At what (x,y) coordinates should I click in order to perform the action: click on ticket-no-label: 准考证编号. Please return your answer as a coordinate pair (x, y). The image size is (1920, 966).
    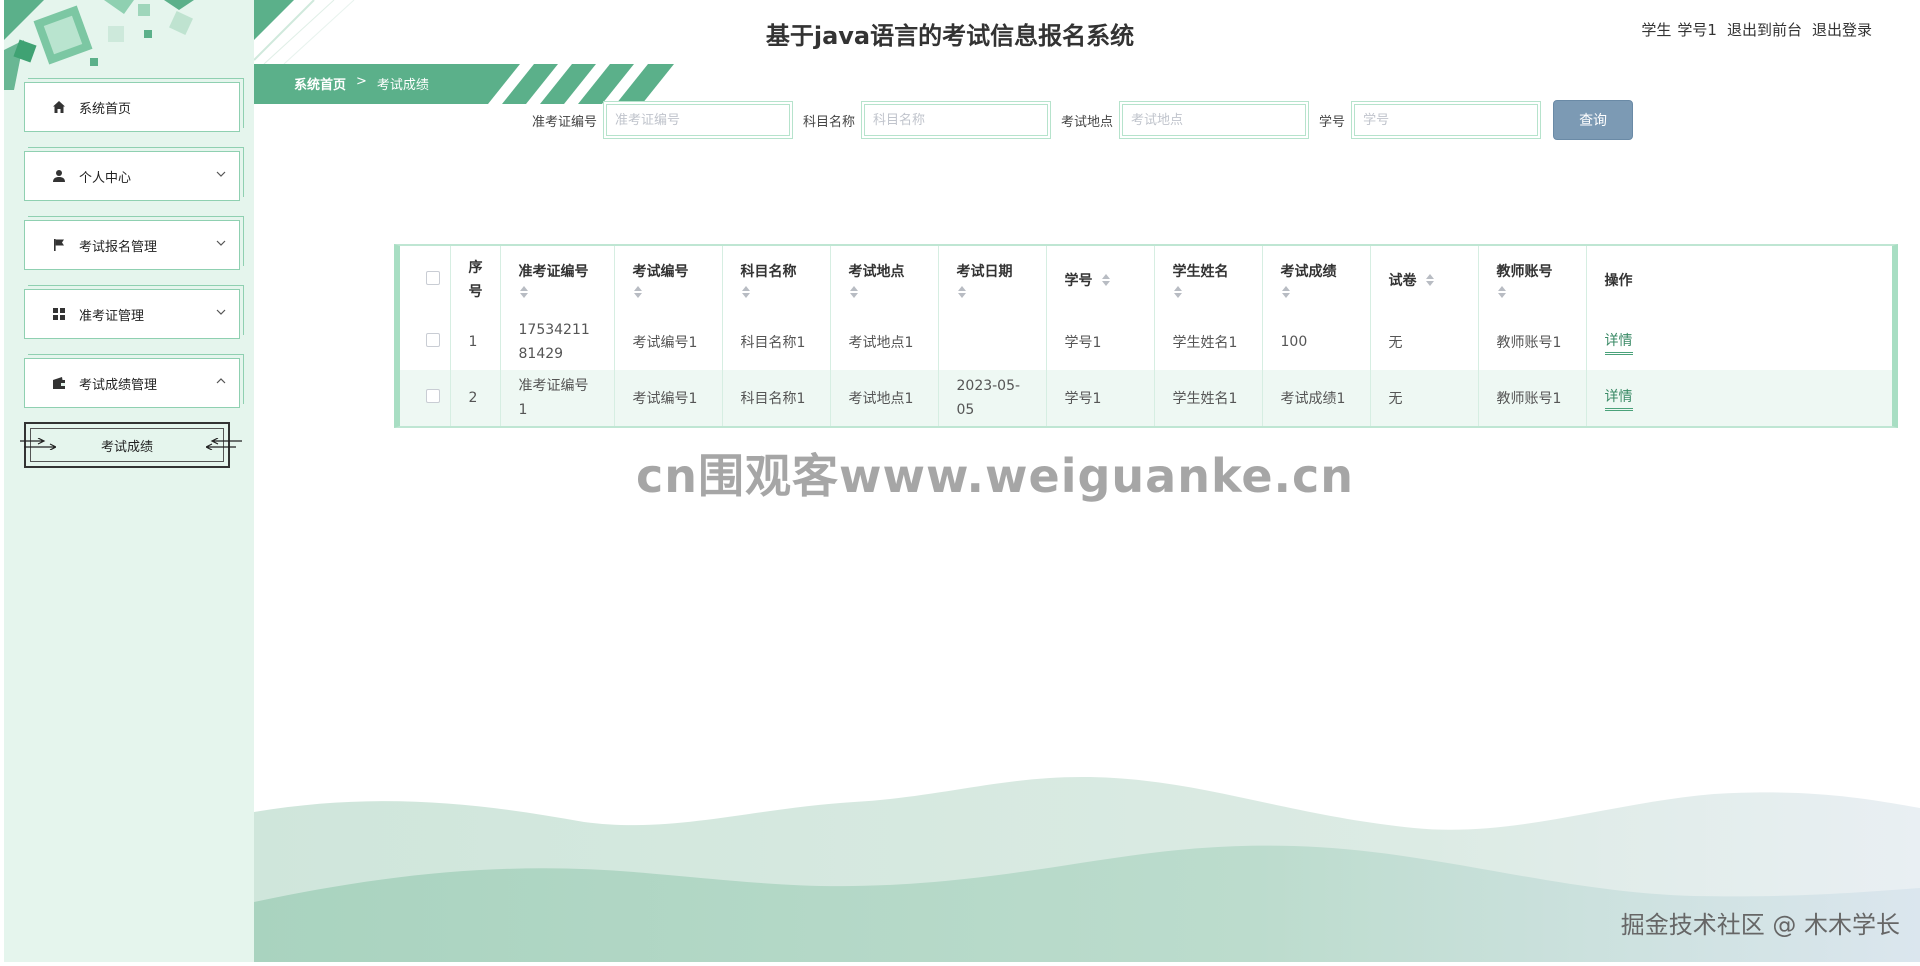
    Looking at the image, I should click on (565, 122).